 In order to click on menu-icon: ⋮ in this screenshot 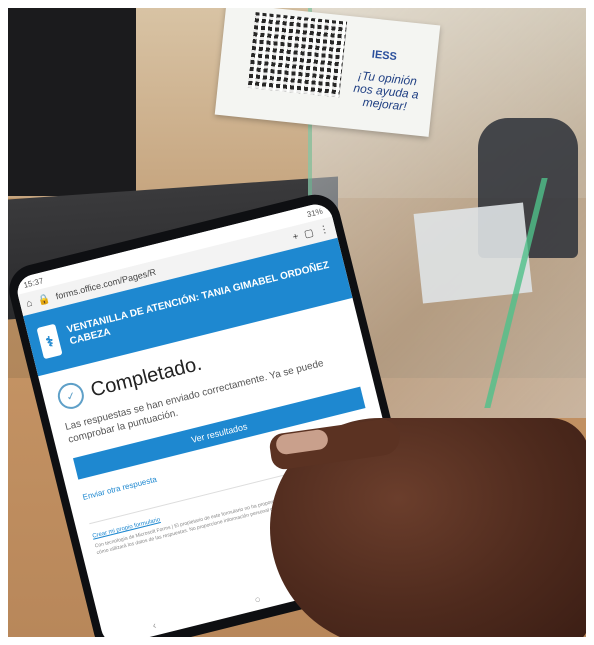, I will do `click(324, 229)`.